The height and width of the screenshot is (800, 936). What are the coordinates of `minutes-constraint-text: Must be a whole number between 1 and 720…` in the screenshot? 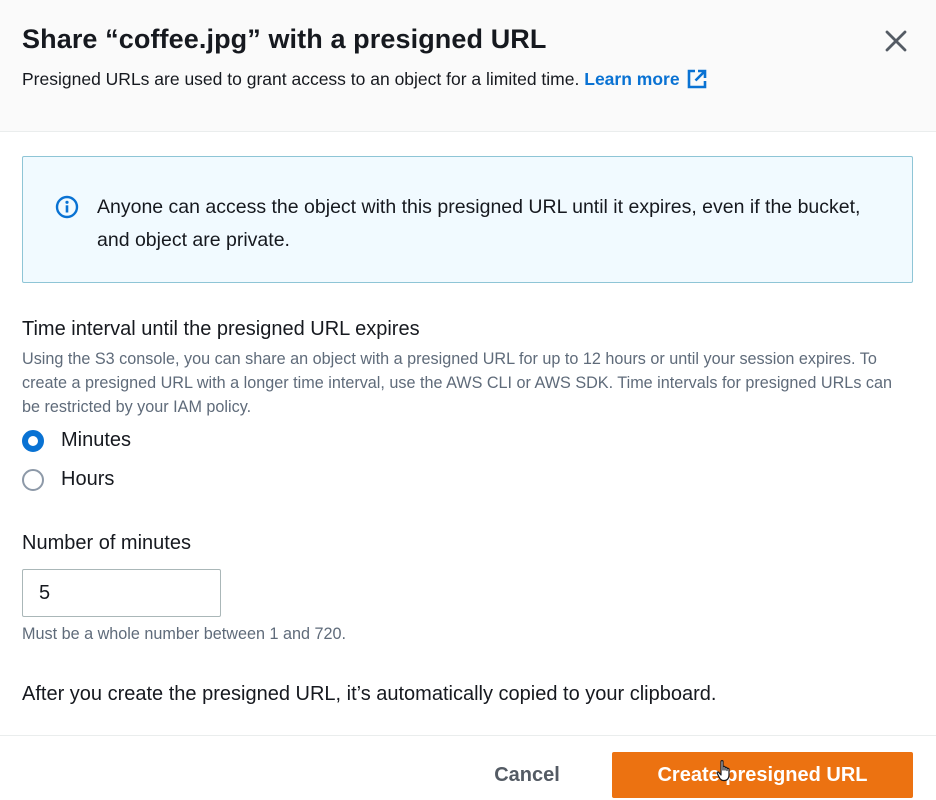 It's located at (184, 634).